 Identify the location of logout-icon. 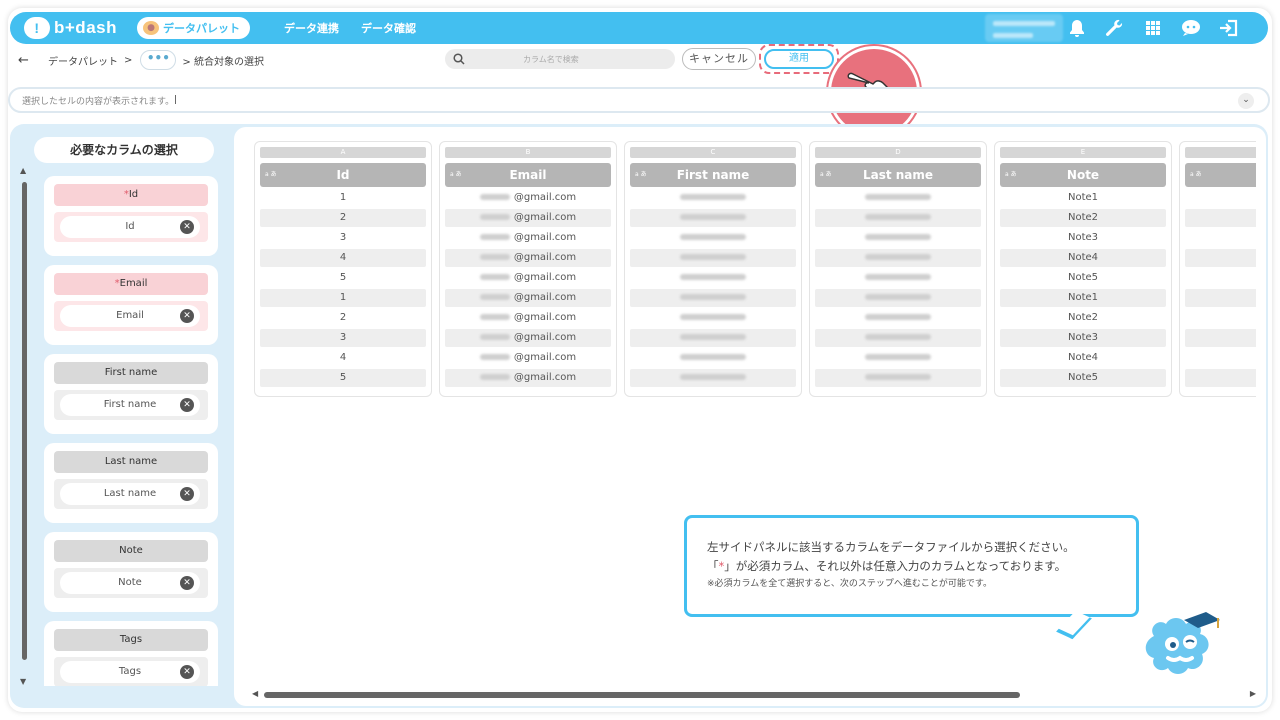
(1229, 28).